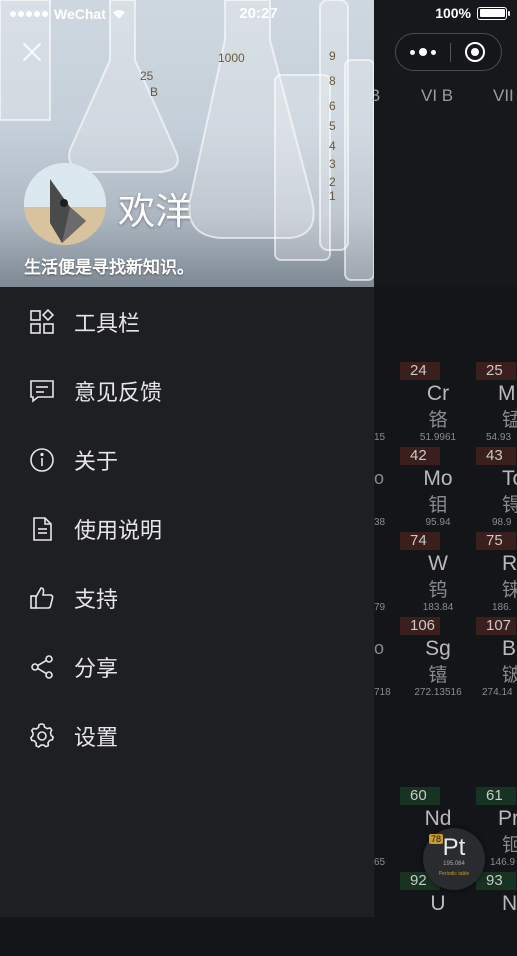  Describe the element at coordinates (118, 392) in the screenshot. I see `menu-item-label: 意见反馈` at that location.